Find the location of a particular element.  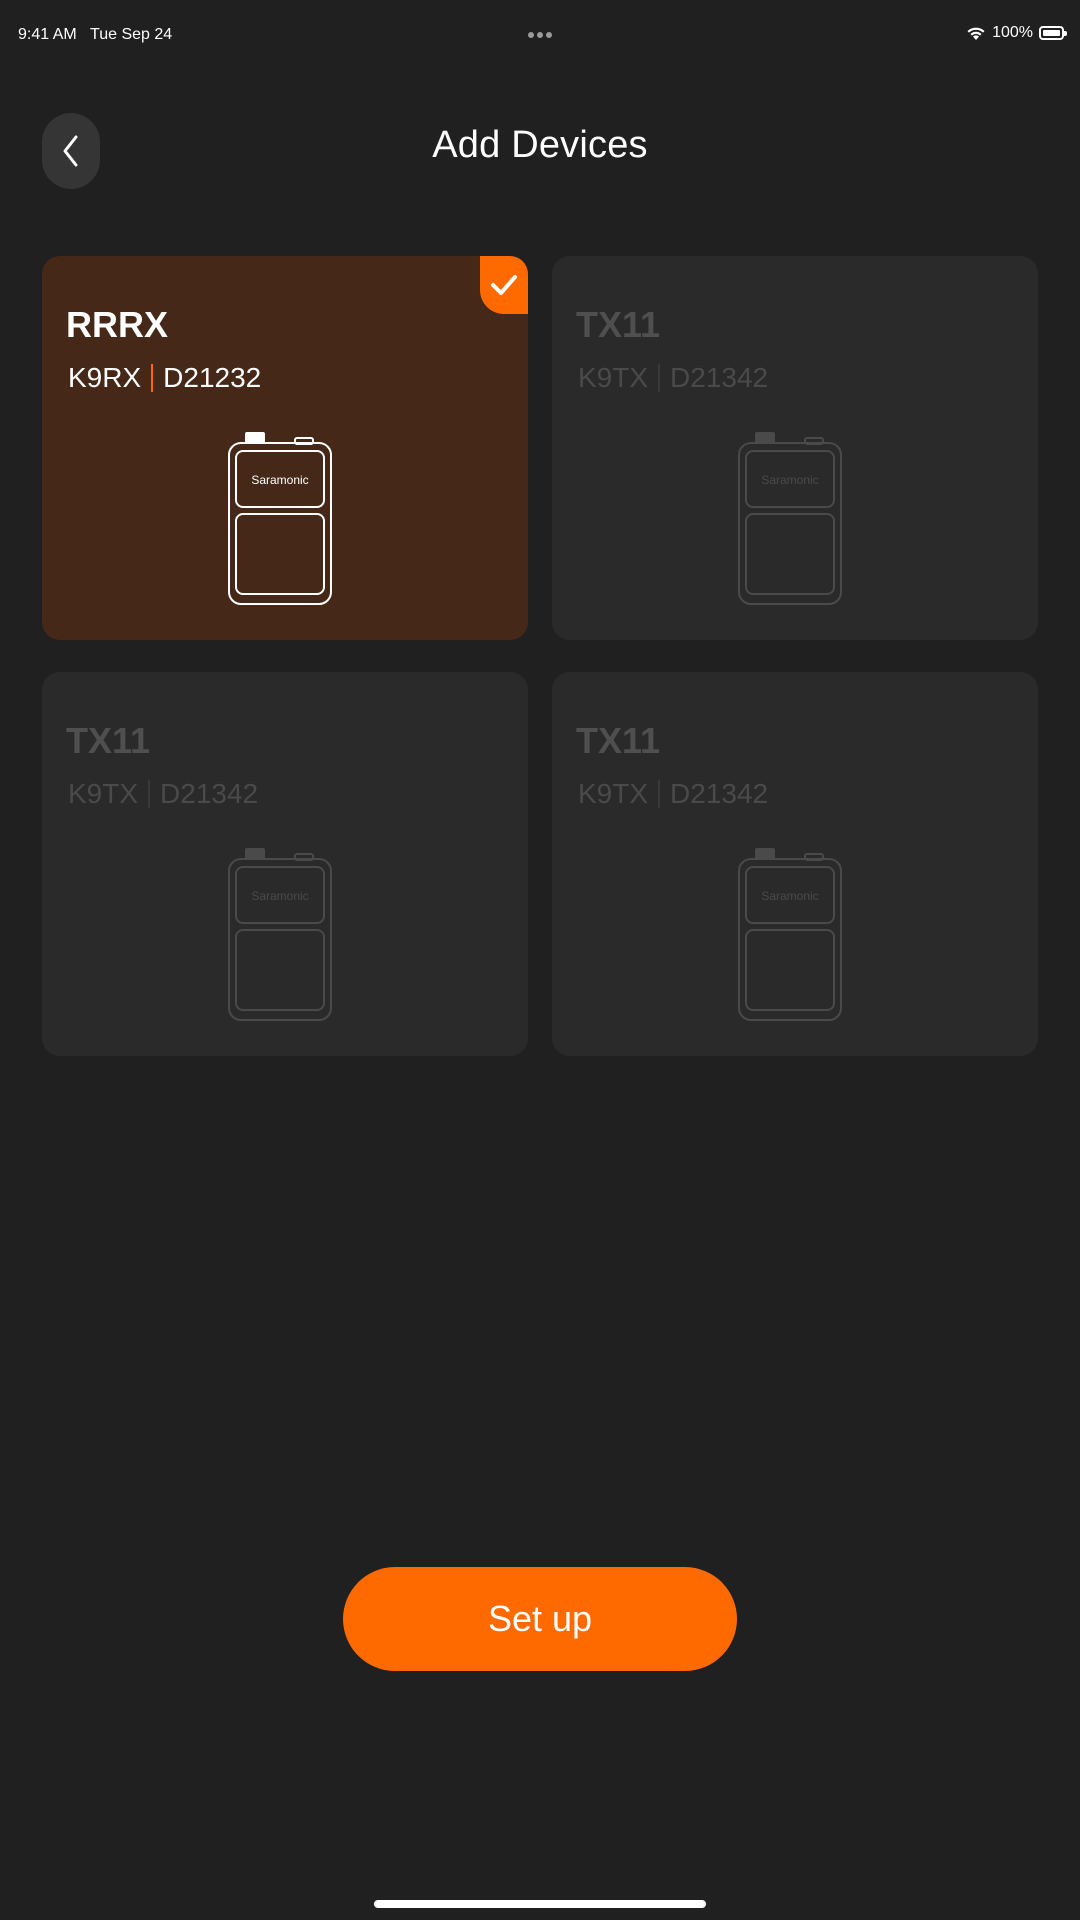

page-title: Add Devices is located at coordinates (540, 145).